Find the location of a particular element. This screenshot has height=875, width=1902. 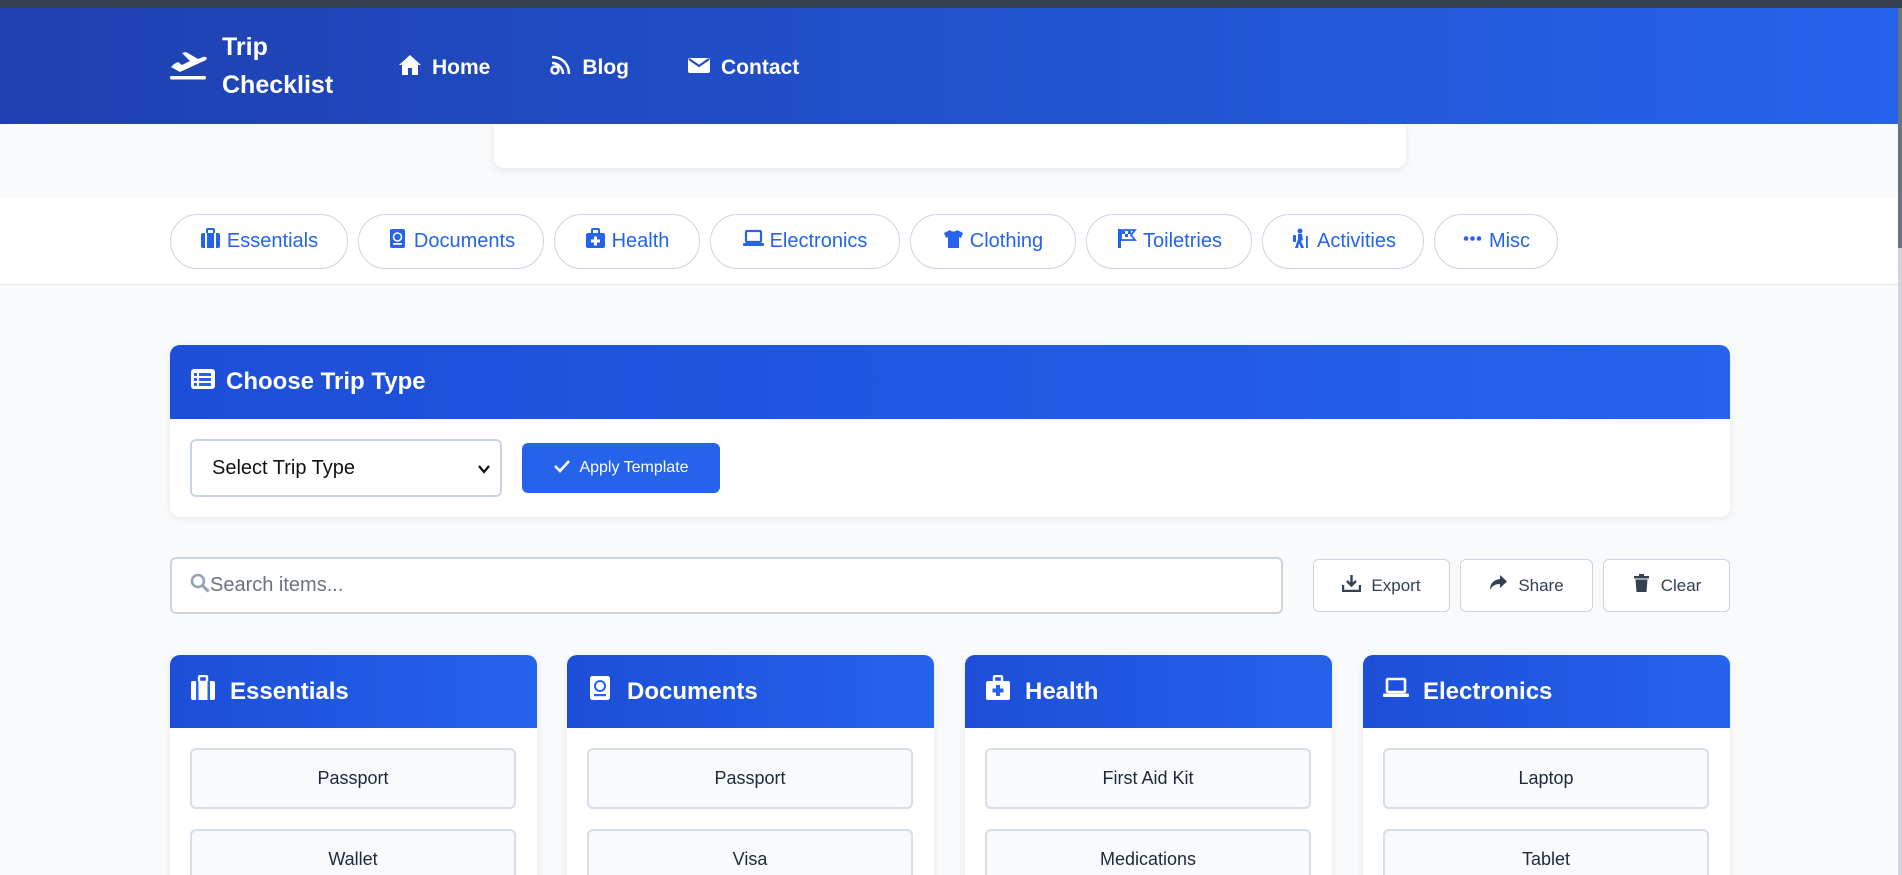

search-input is located at coordinates (735, 585).